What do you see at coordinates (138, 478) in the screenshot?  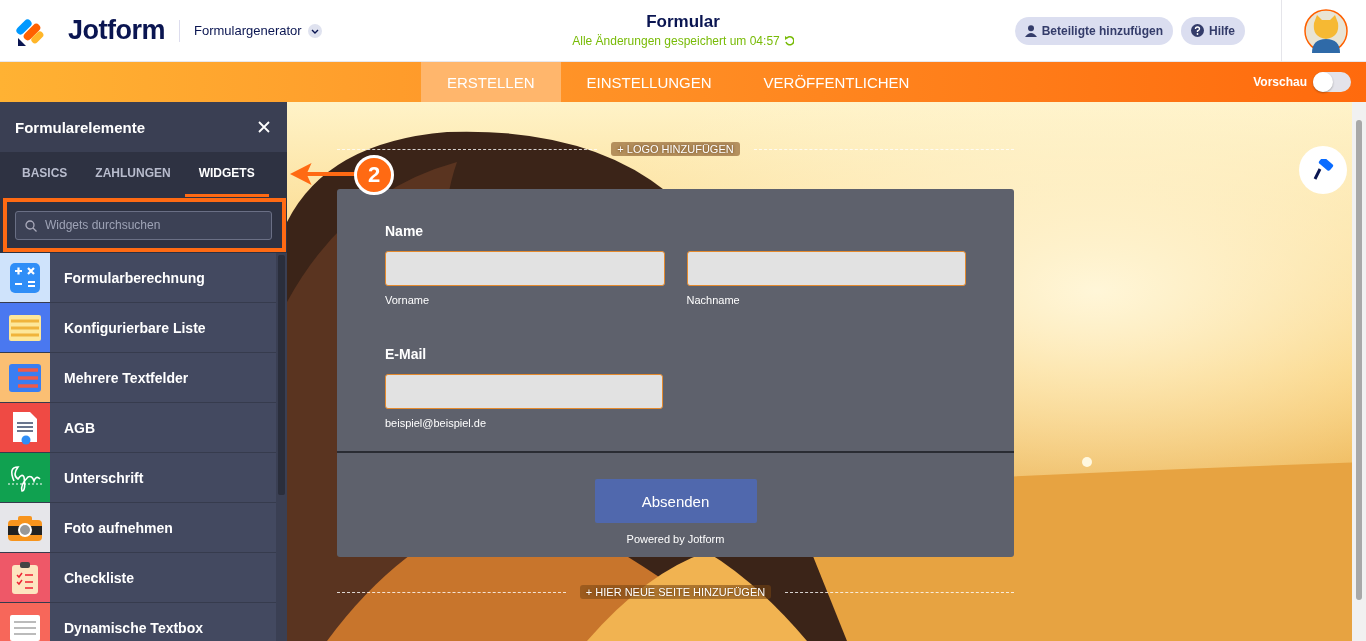 I see `widget-item: Unterschrift` at bounding box center [138, 478].